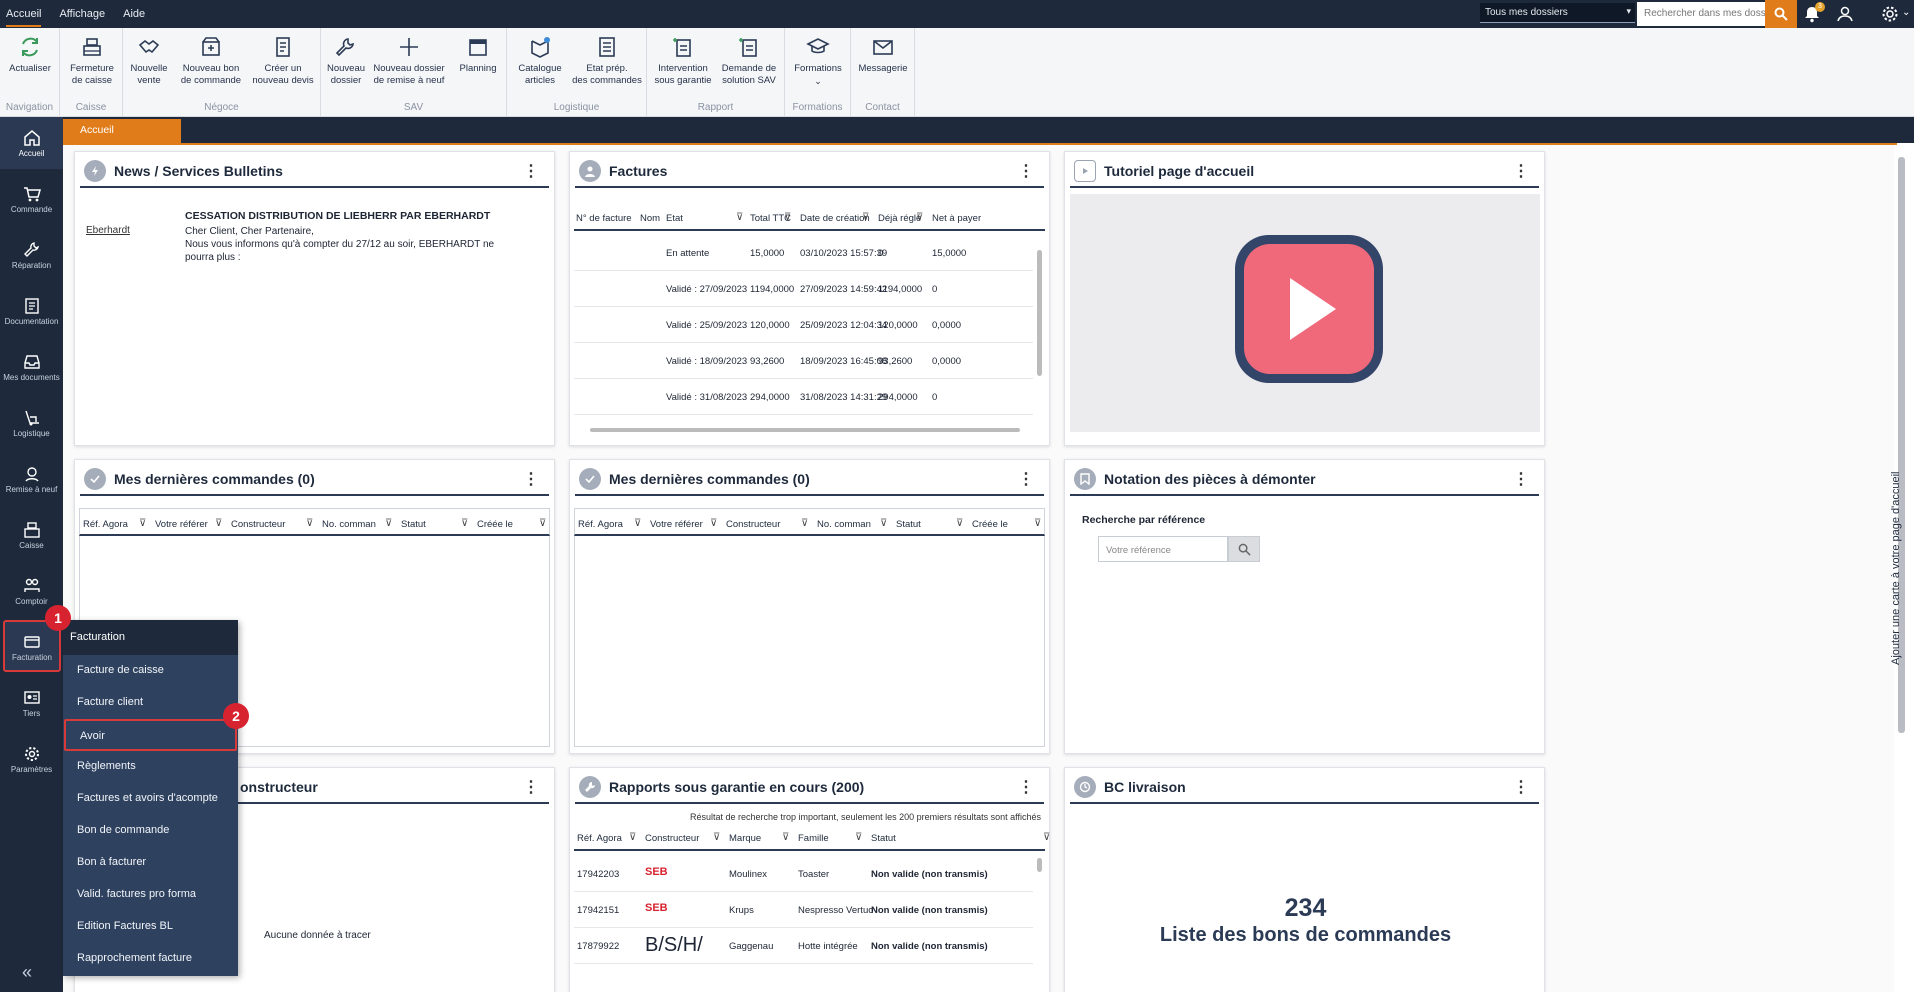 This screenshot has width=1914, height=992. Describe the element at coordinates (150, 703) in the screenshot. I see `menu-item-facture-client: Facture client` at that location.